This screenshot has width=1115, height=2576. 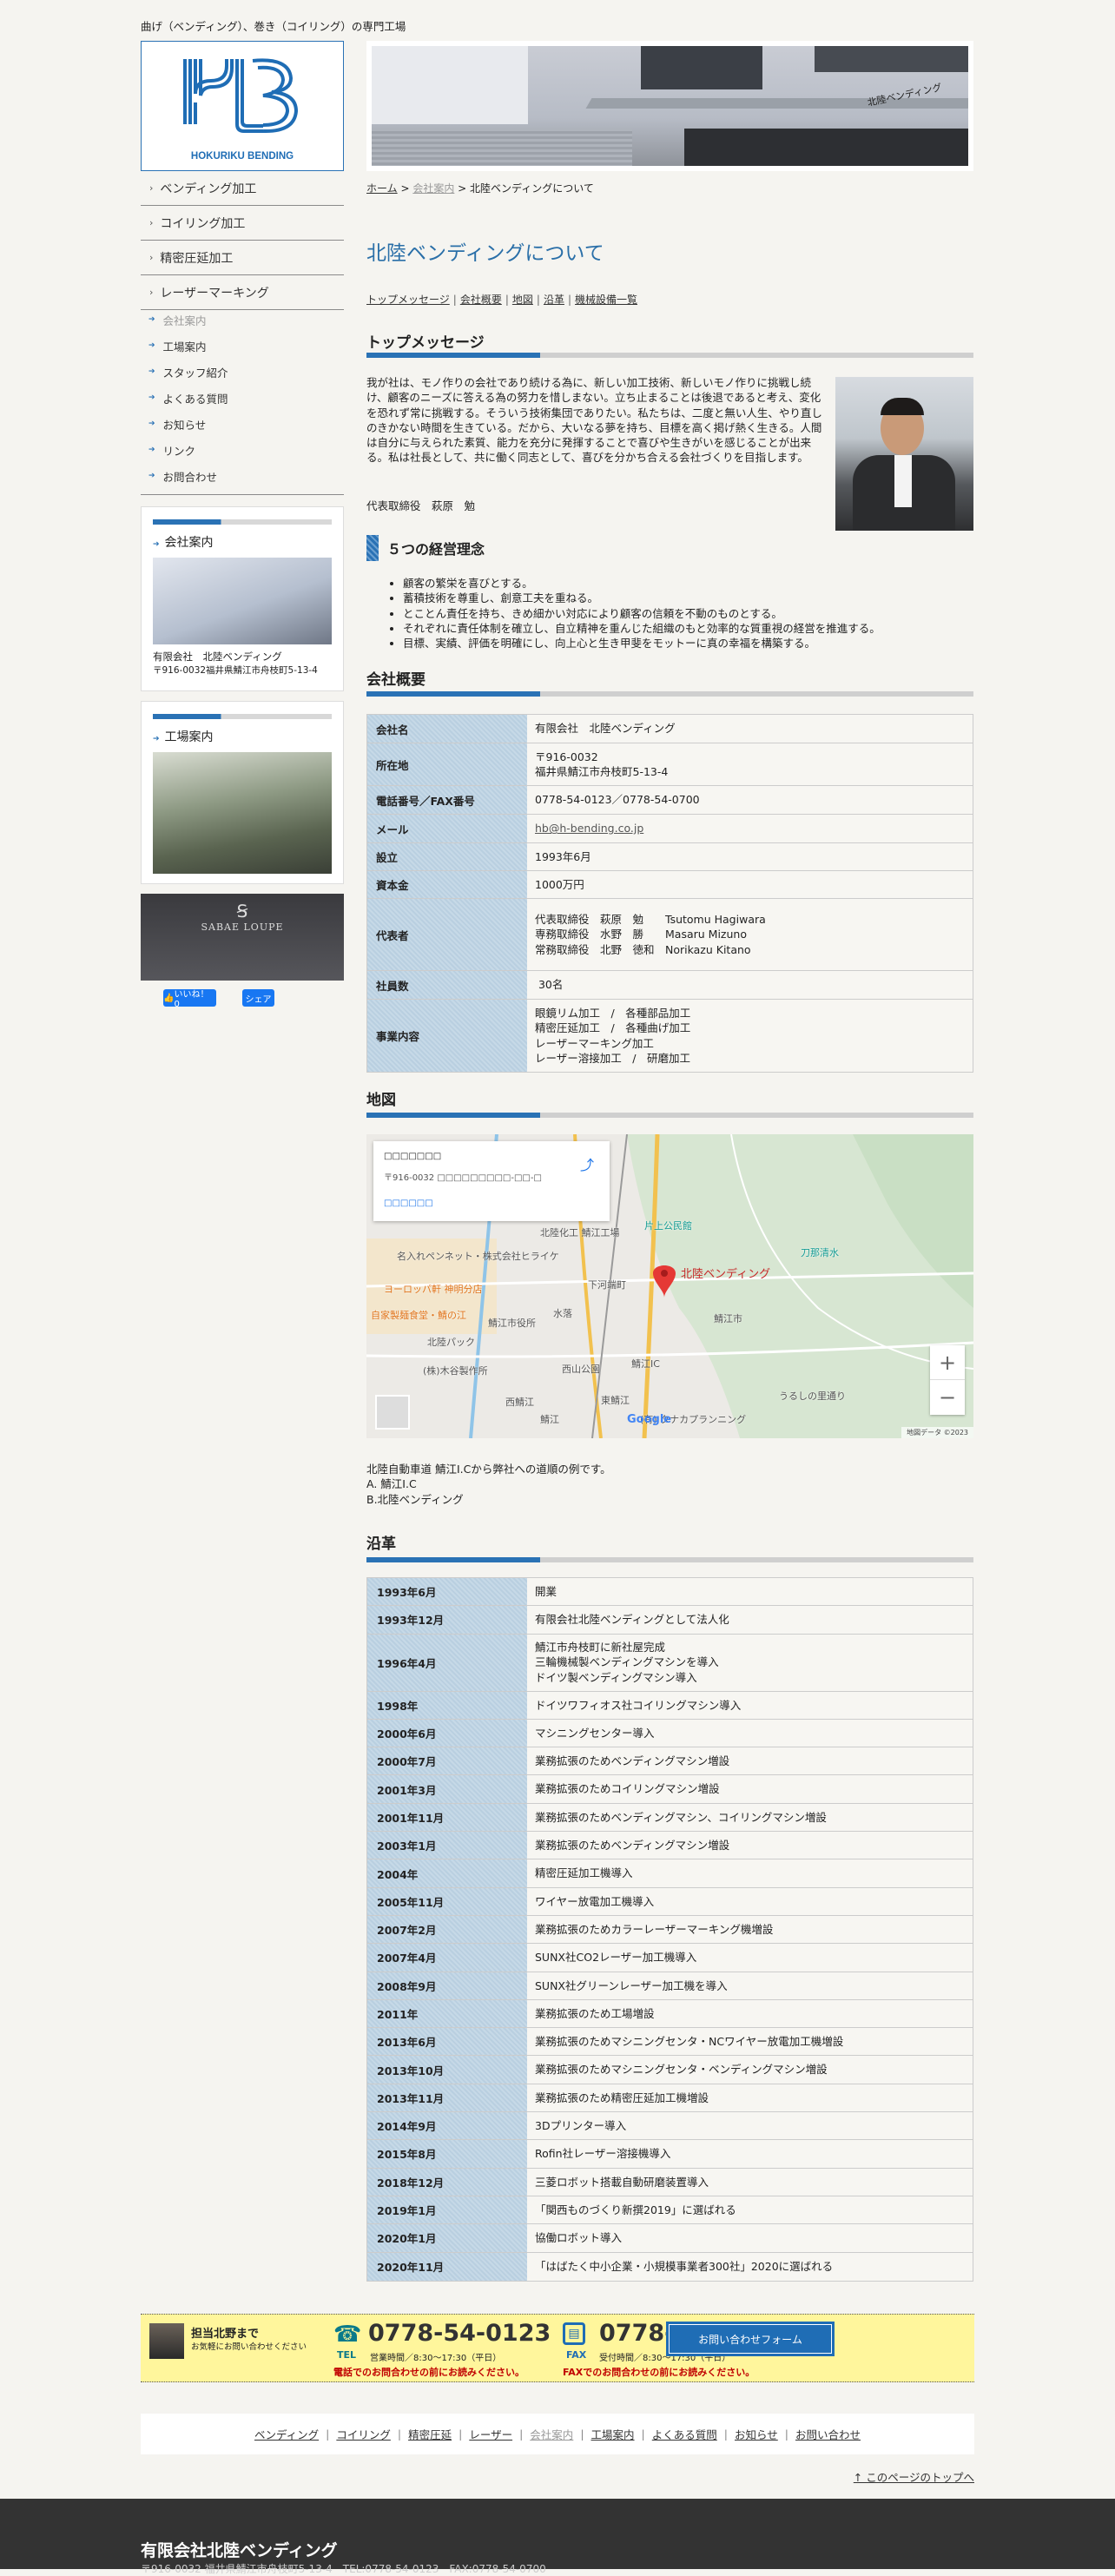 What do you see at coordinates (659, 2372) in the screenshot?
I see `fax-notice-link: FAXでのお問合わせの前にお読みください。` at bounding box center [659, 2372].